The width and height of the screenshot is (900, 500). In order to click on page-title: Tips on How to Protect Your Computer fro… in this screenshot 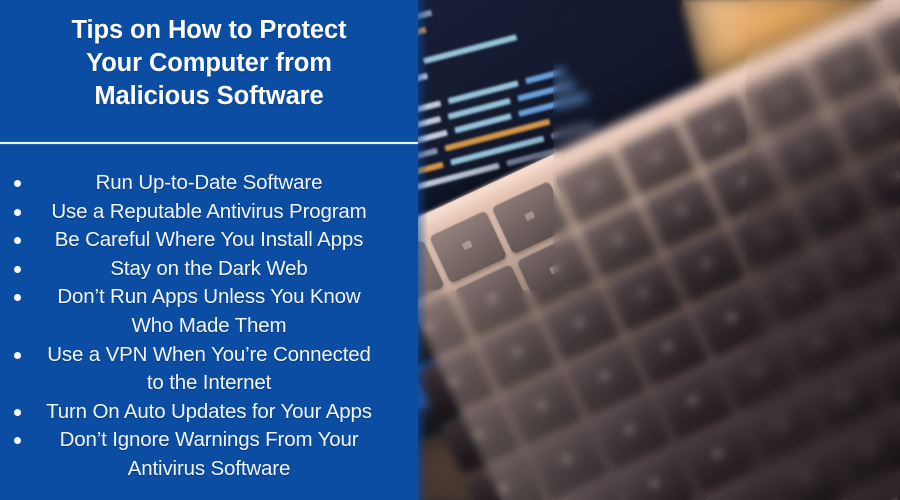, I will do `click(209, 63)`.